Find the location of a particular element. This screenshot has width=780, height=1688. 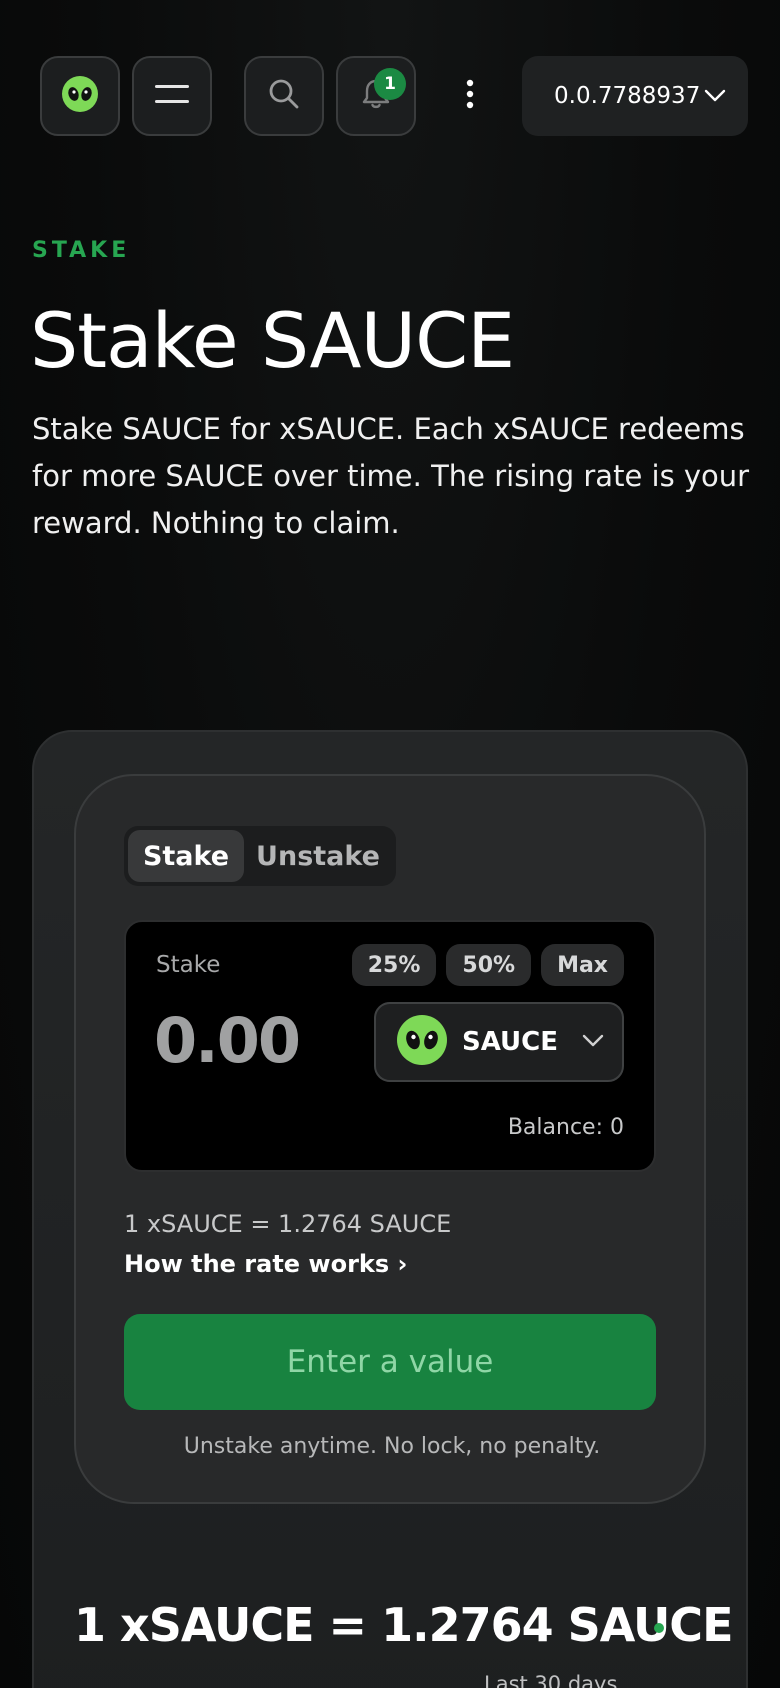

notification-count-badge: 1 is located at coordinates (390, 84).